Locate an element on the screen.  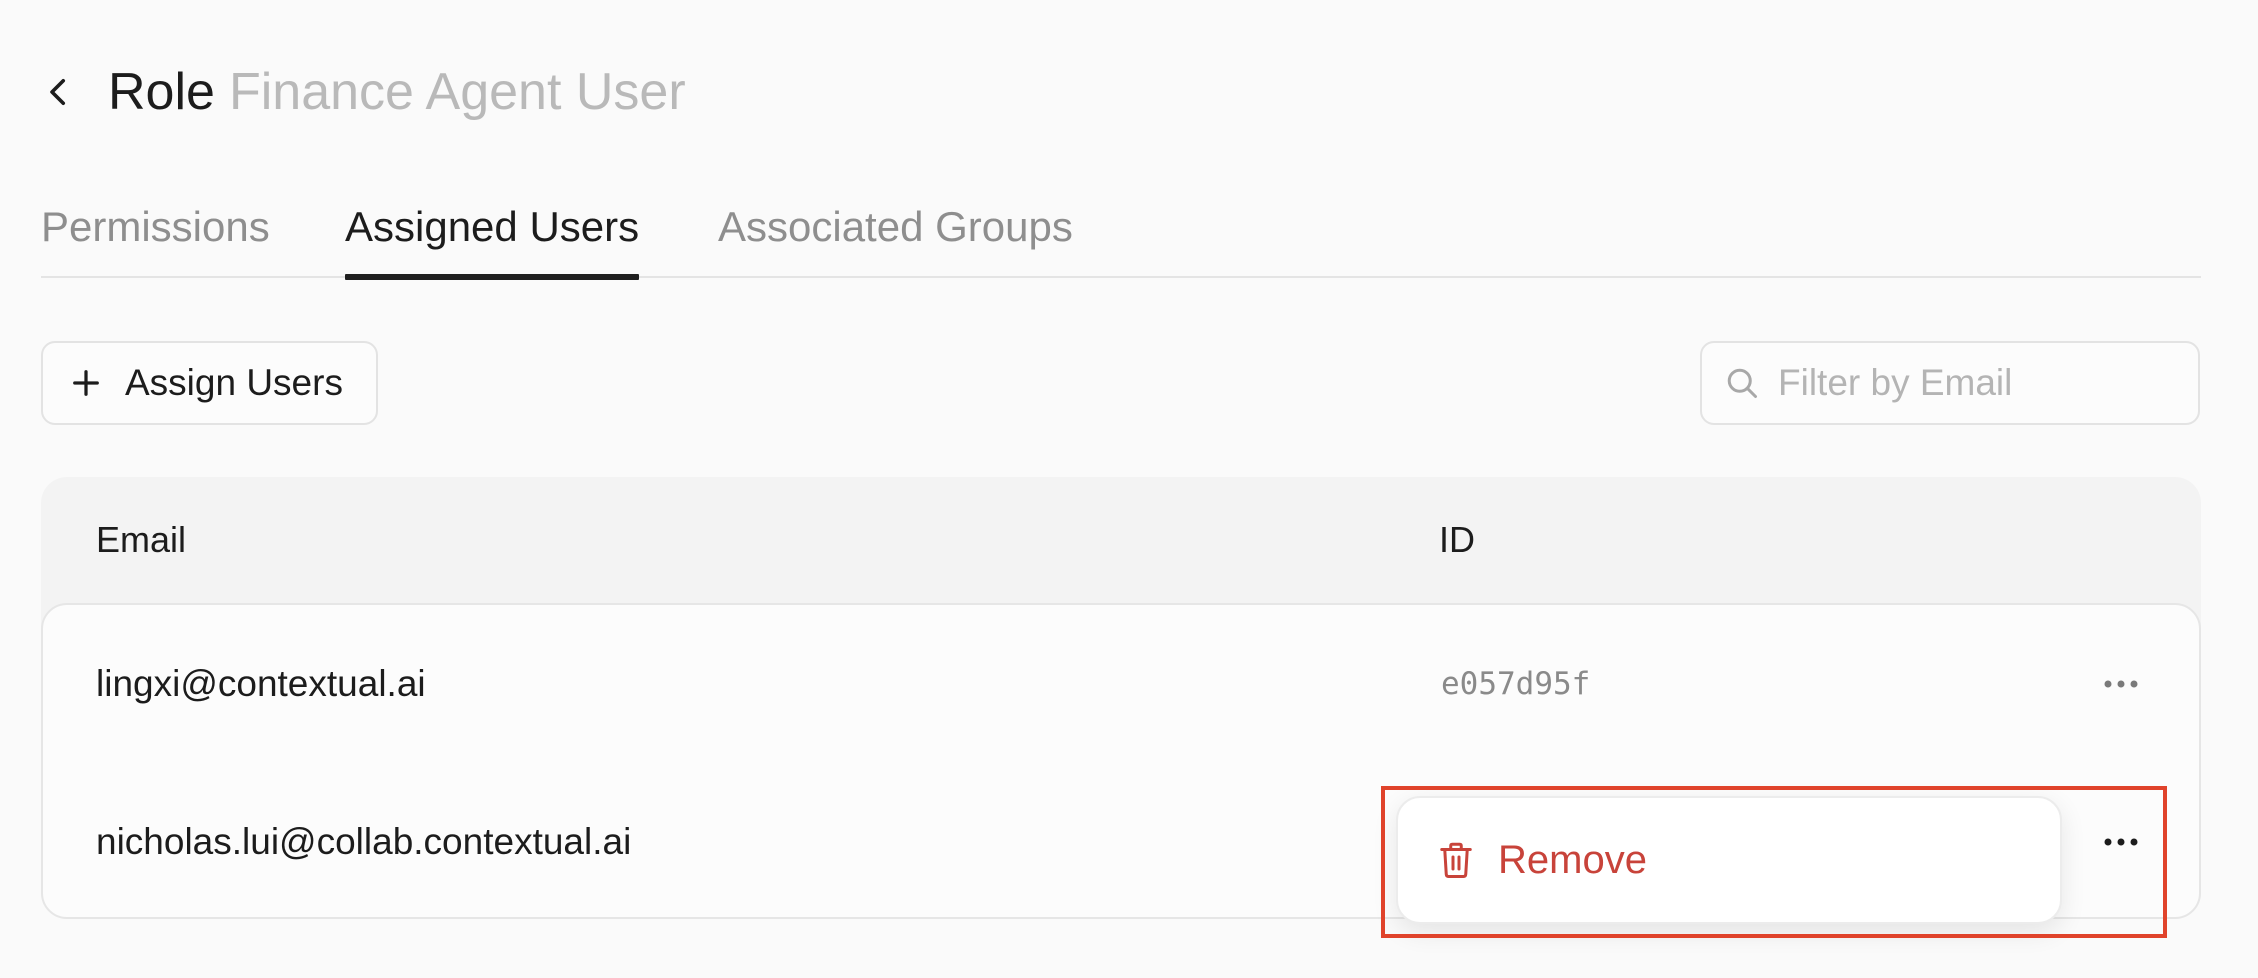
row-email: lingxi@contextual.ai is located at coordinates (261, 683).